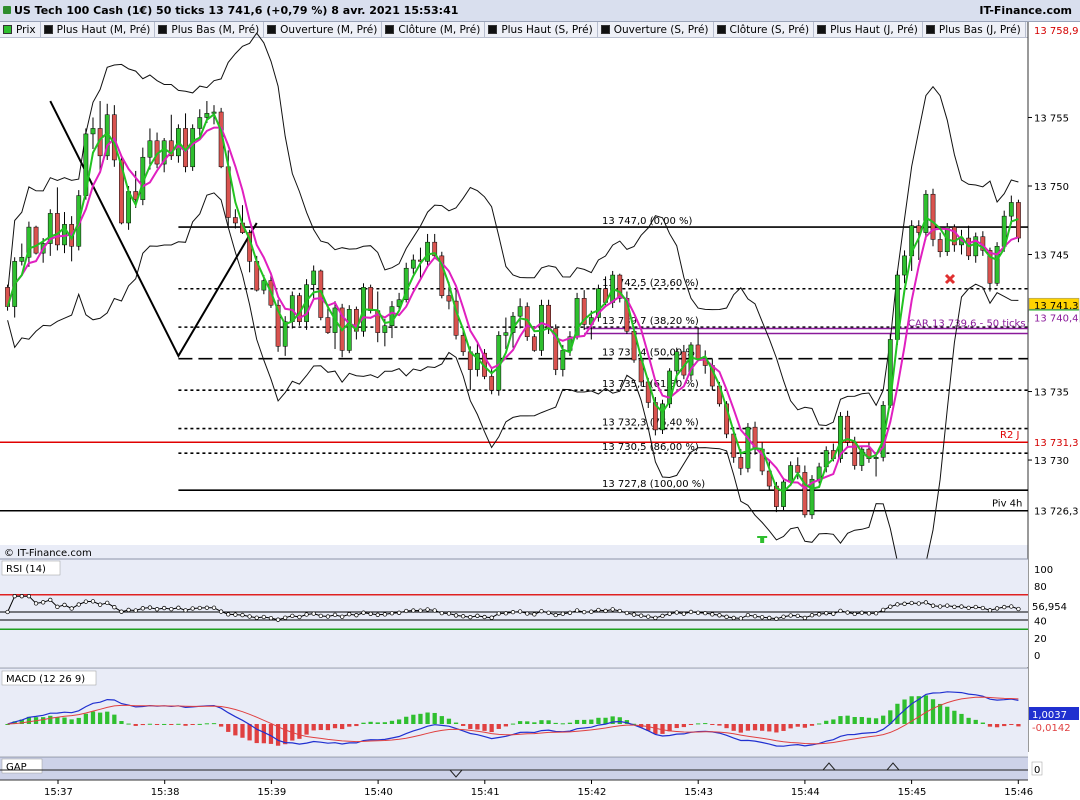  Describe the element at coordinates (1054, 290) in the screenshot. I see `price-axis-bg` at that location.